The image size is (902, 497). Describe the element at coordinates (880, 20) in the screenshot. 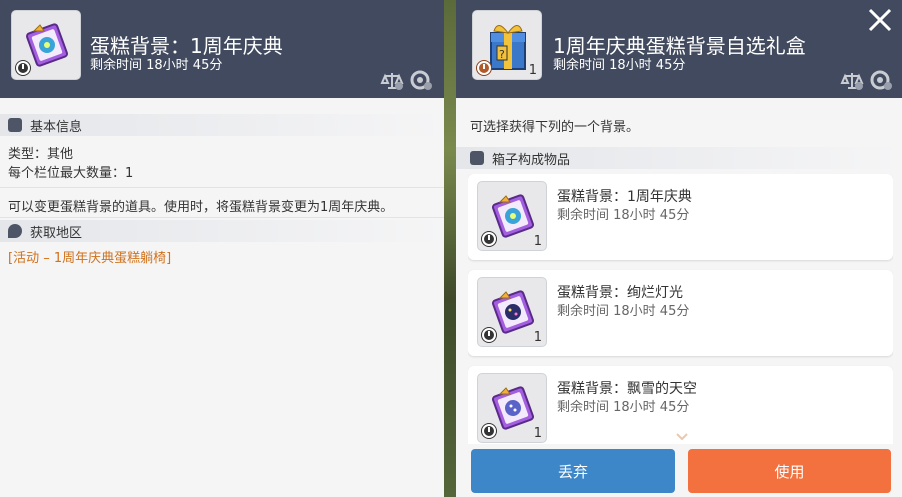

I see `close-icon` at that location.